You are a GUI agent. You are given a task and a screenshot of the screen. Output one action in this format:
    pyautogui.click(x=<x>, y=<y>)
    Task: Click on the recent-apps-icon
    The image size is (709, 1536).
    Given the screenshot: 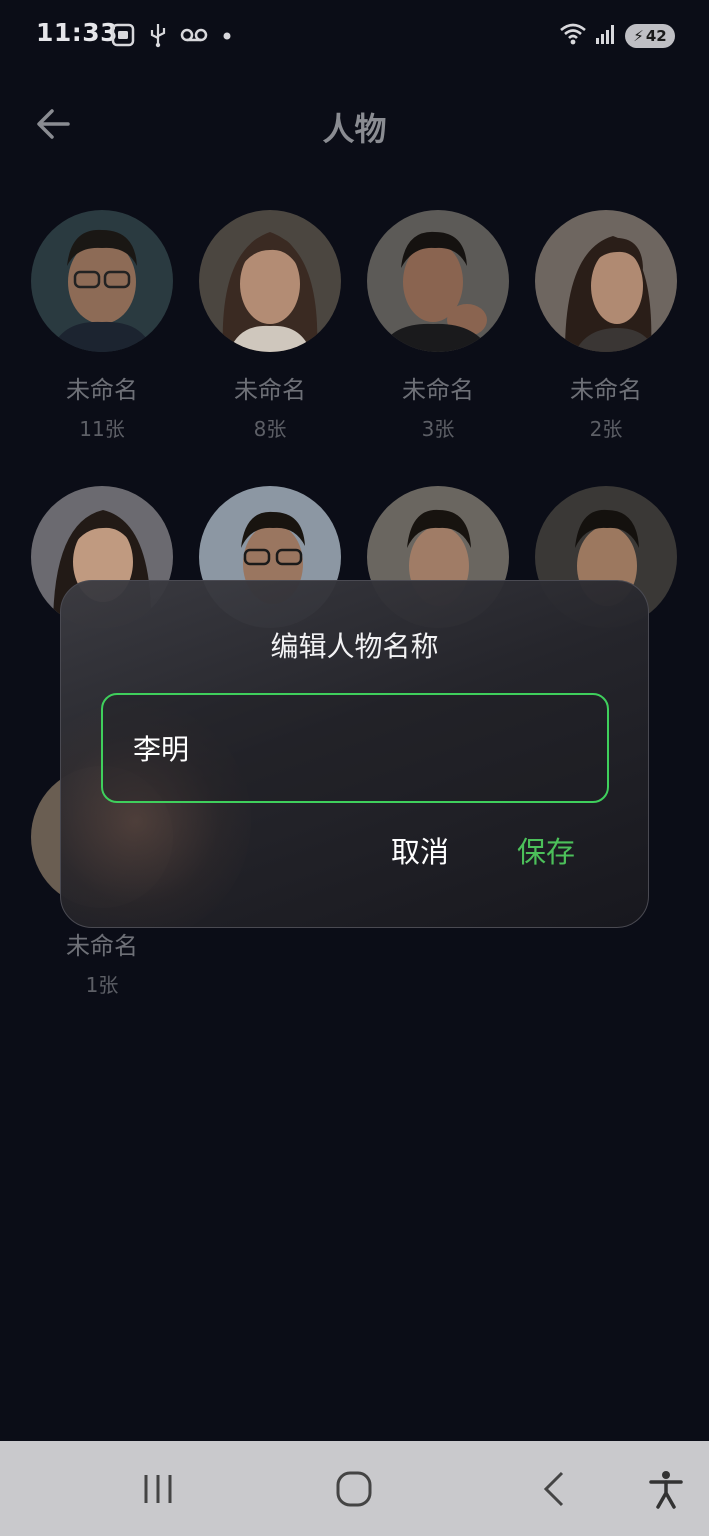 What is the action you would take?
    pyautogui.click(x=158, y=1488)
    